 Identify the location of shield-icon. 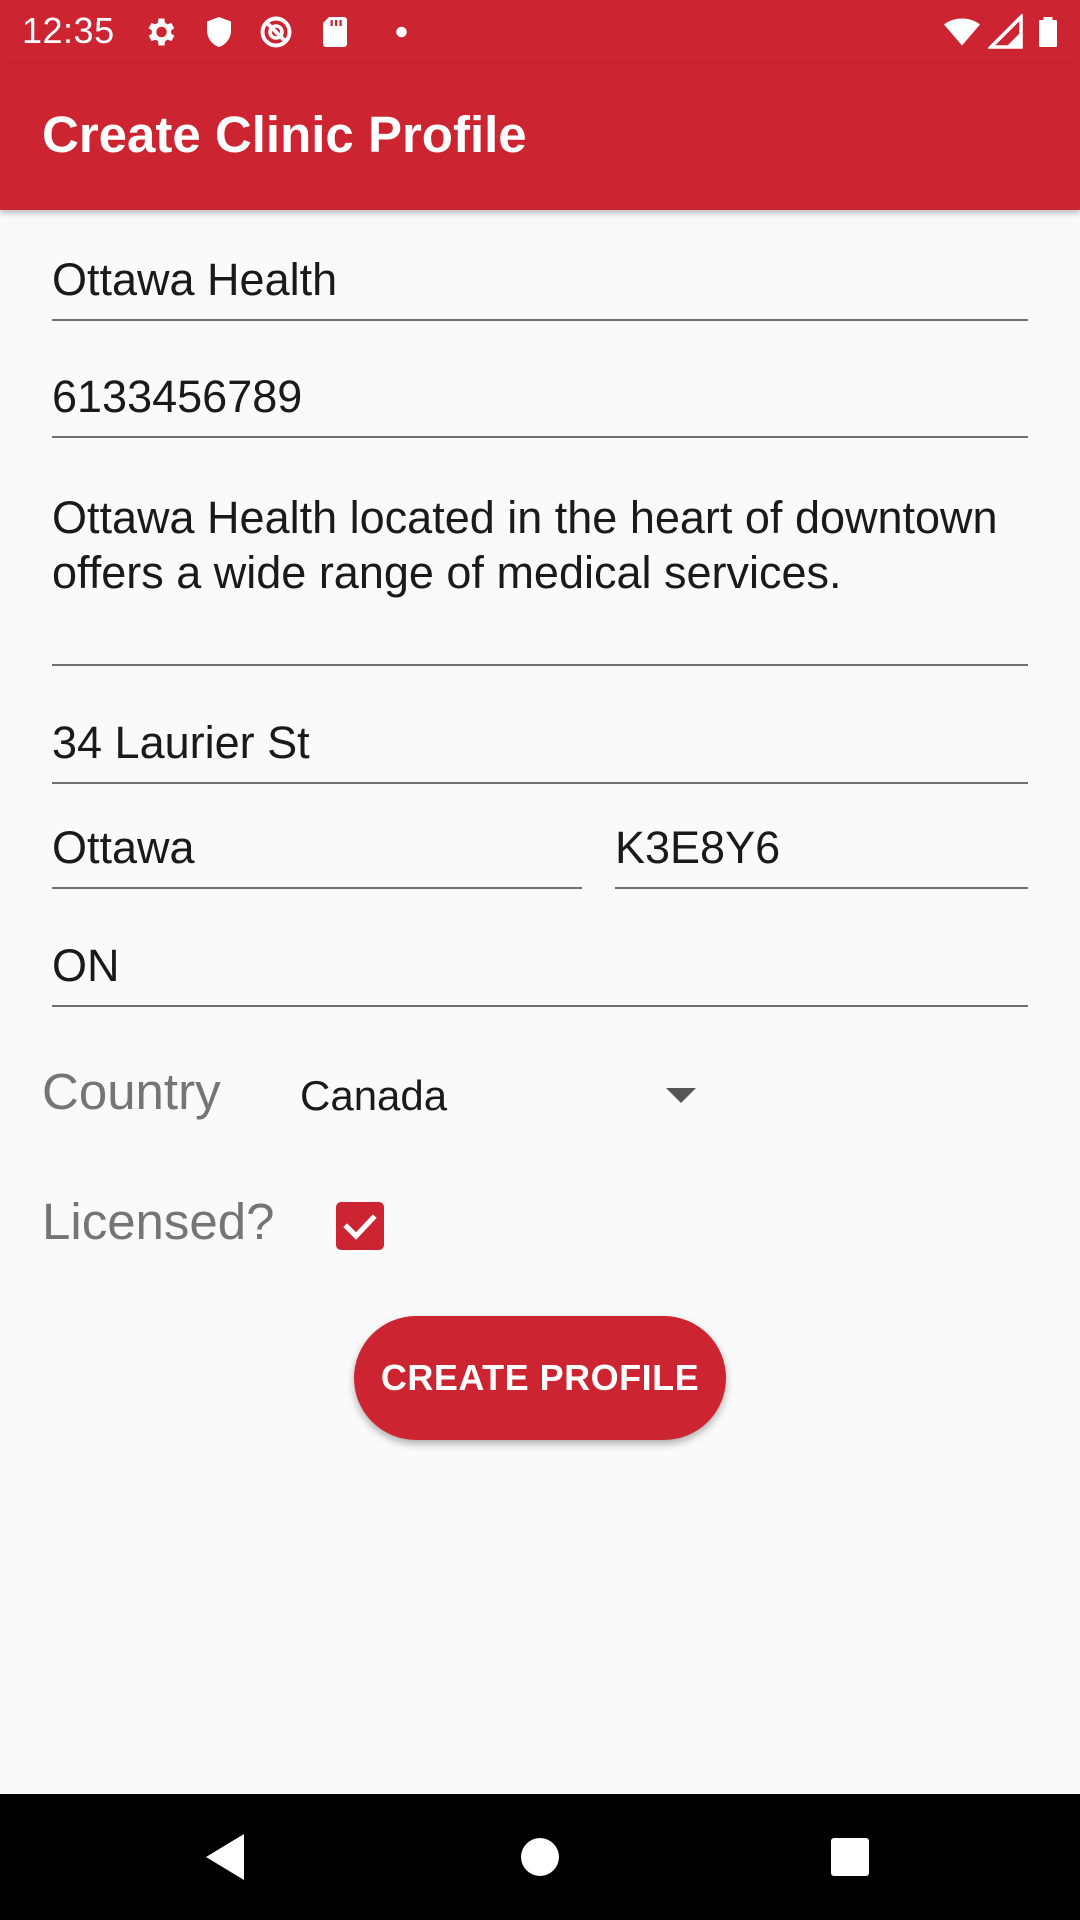
(219, 32).